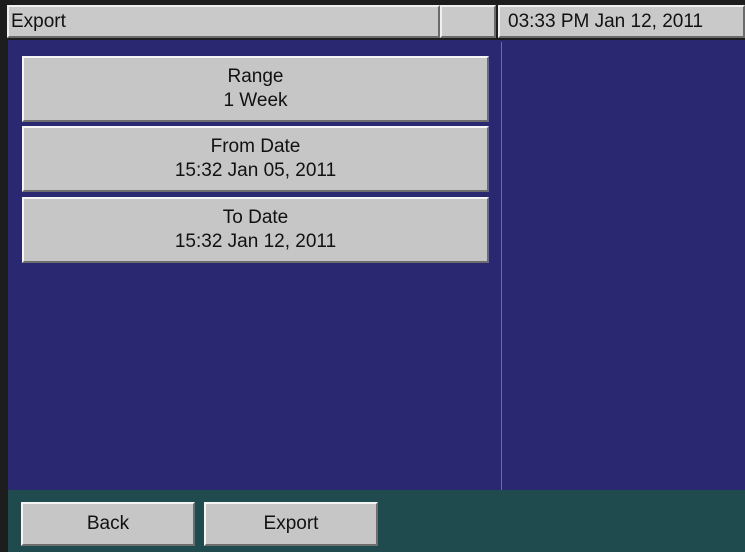  I want to click on footer-toolbar: Back Export, so click(376, 521).